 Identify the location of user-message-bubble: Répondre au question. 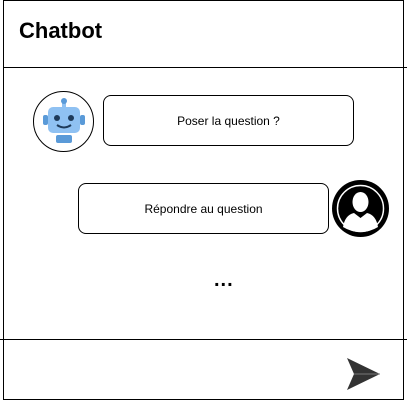
(203, 208).